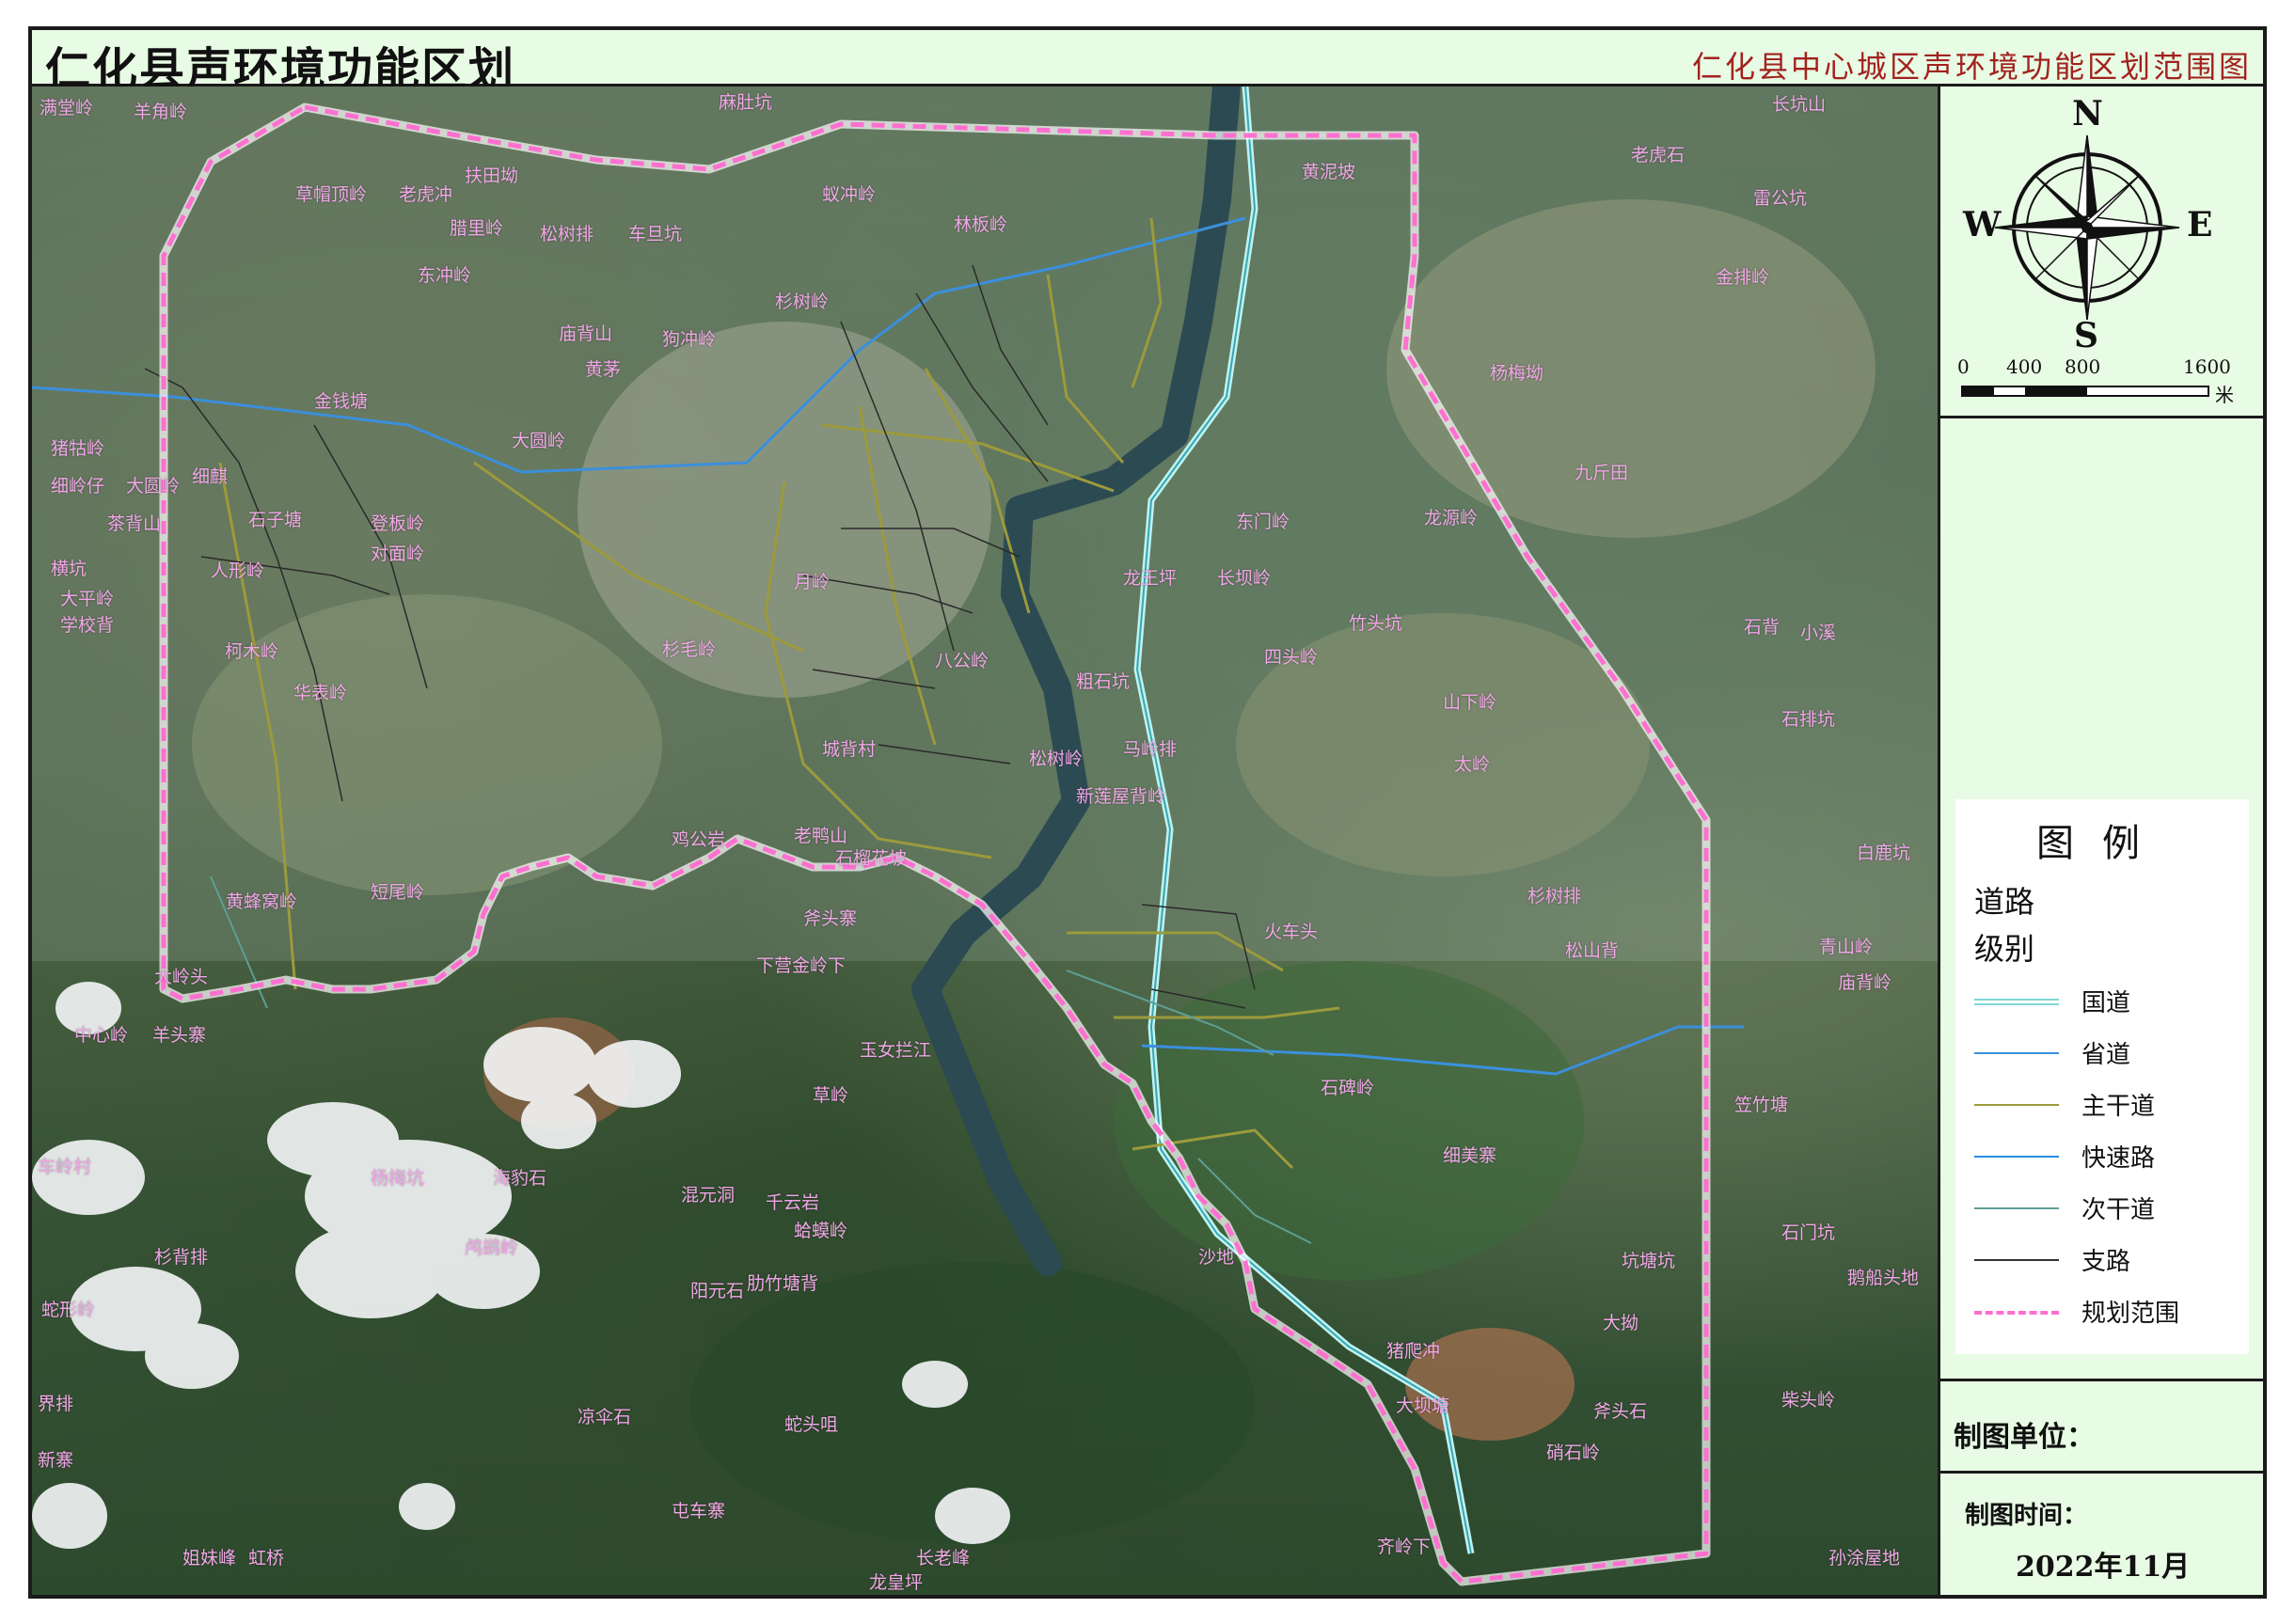 This screenshot has height=1624, width=2295. I want to click on legend-label: 国道, so click(2106, 1003).